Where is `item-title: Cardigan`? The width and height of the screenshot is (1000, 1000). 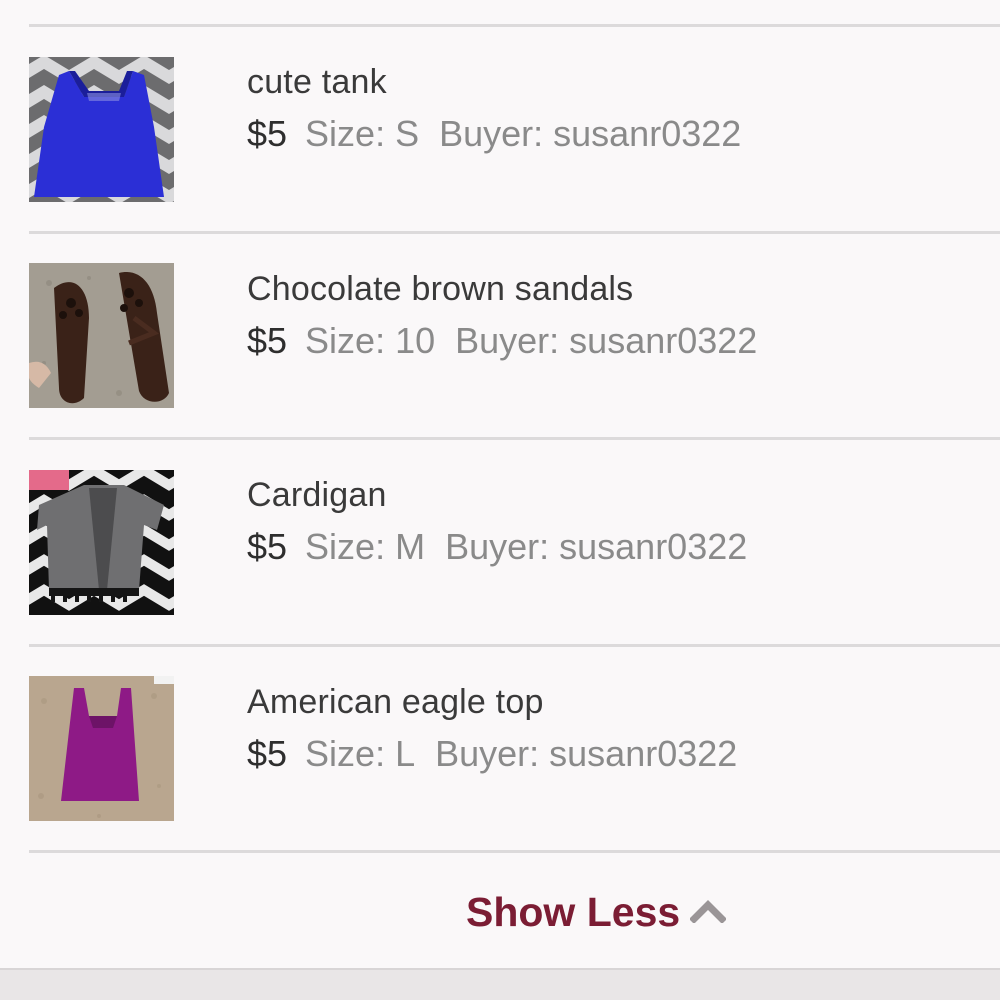
item-title: Cardigan is located at coordinates (317, 495).